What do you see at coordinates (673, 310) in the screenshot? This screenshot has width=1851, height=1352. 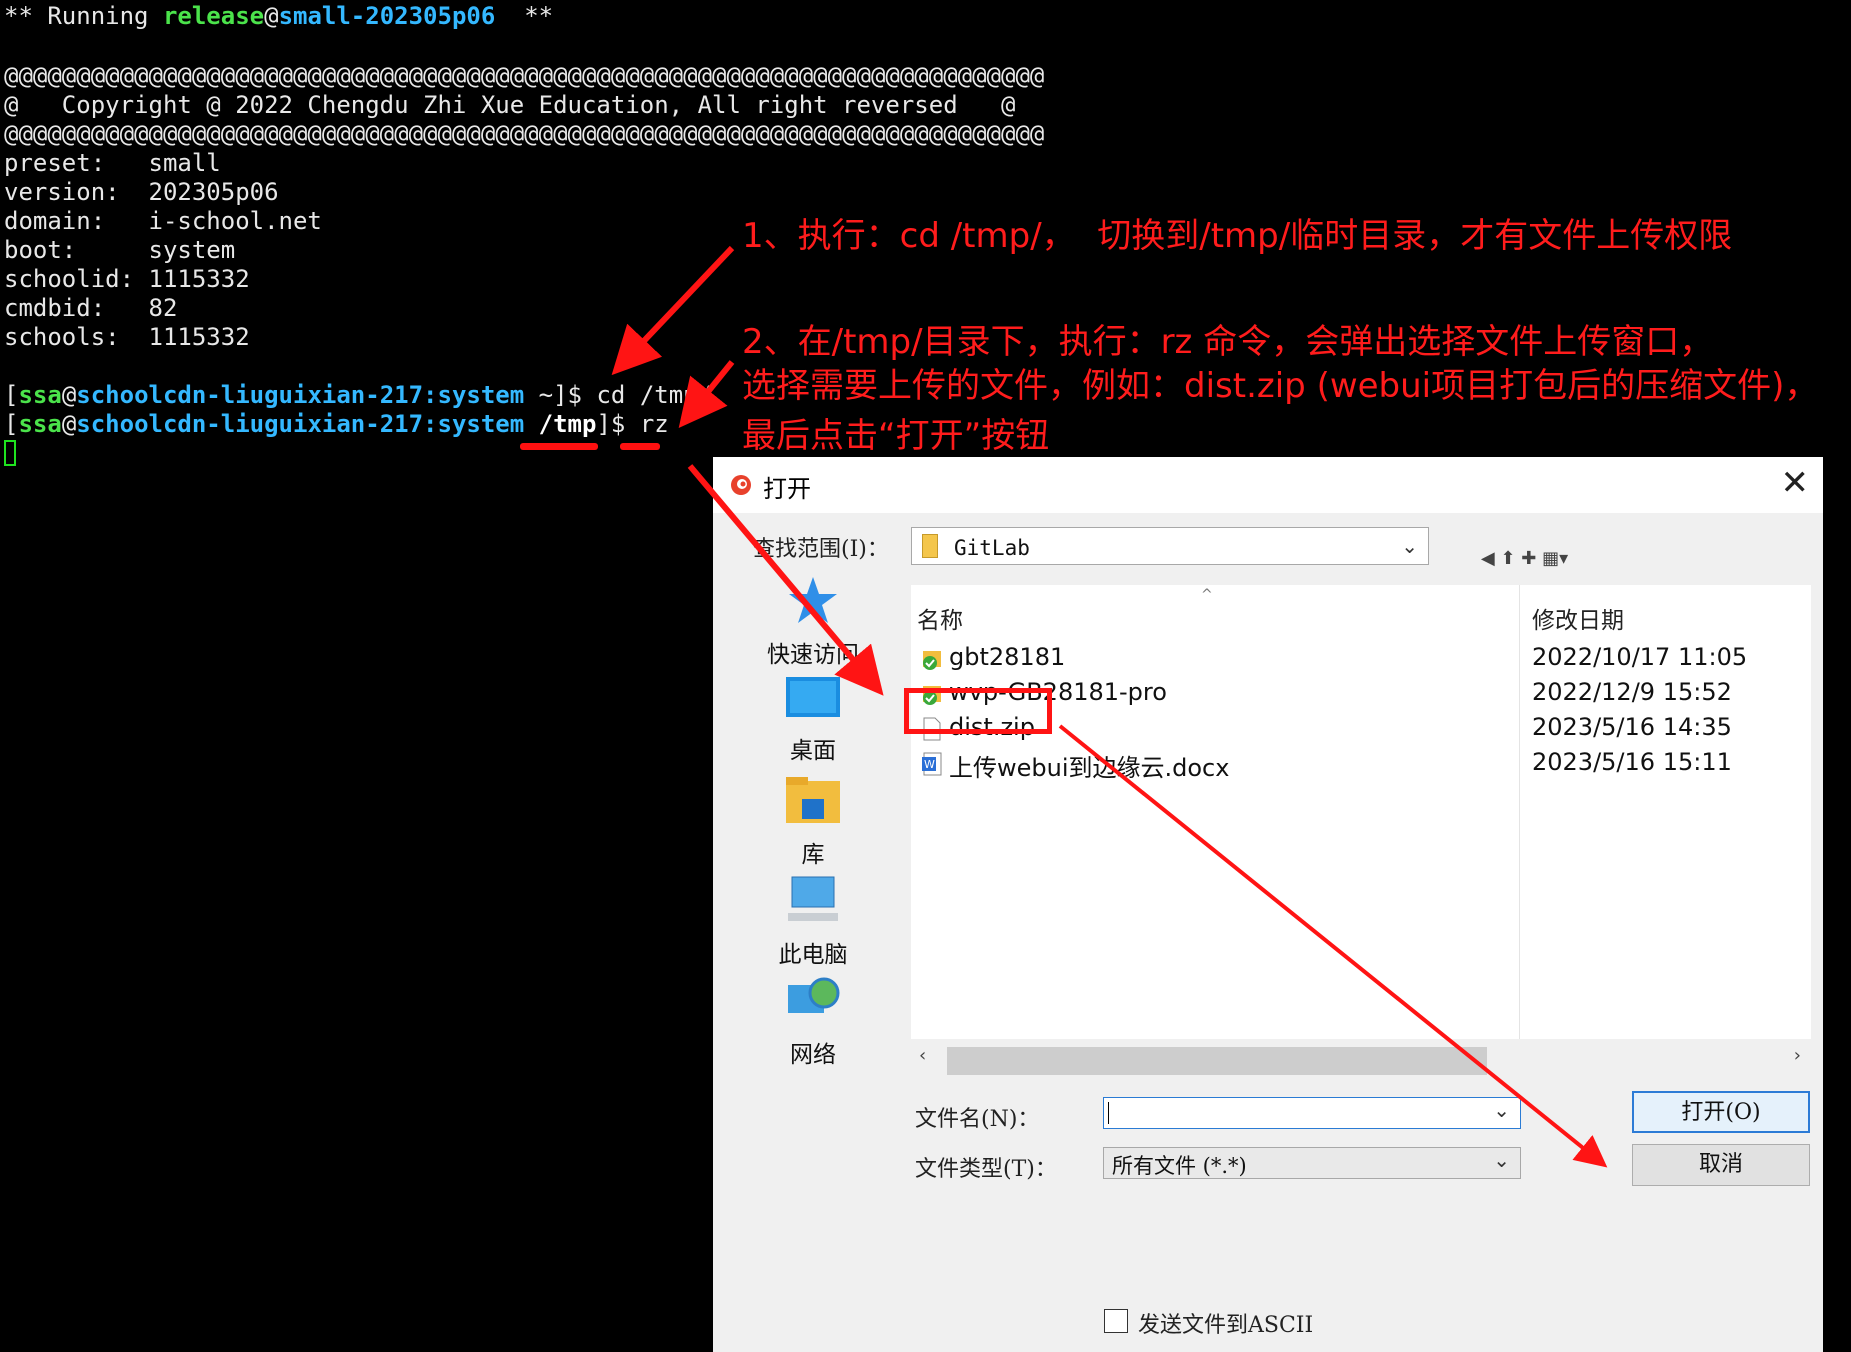 I see `arrow-to-cd-command` at bounding box center [673, 310].